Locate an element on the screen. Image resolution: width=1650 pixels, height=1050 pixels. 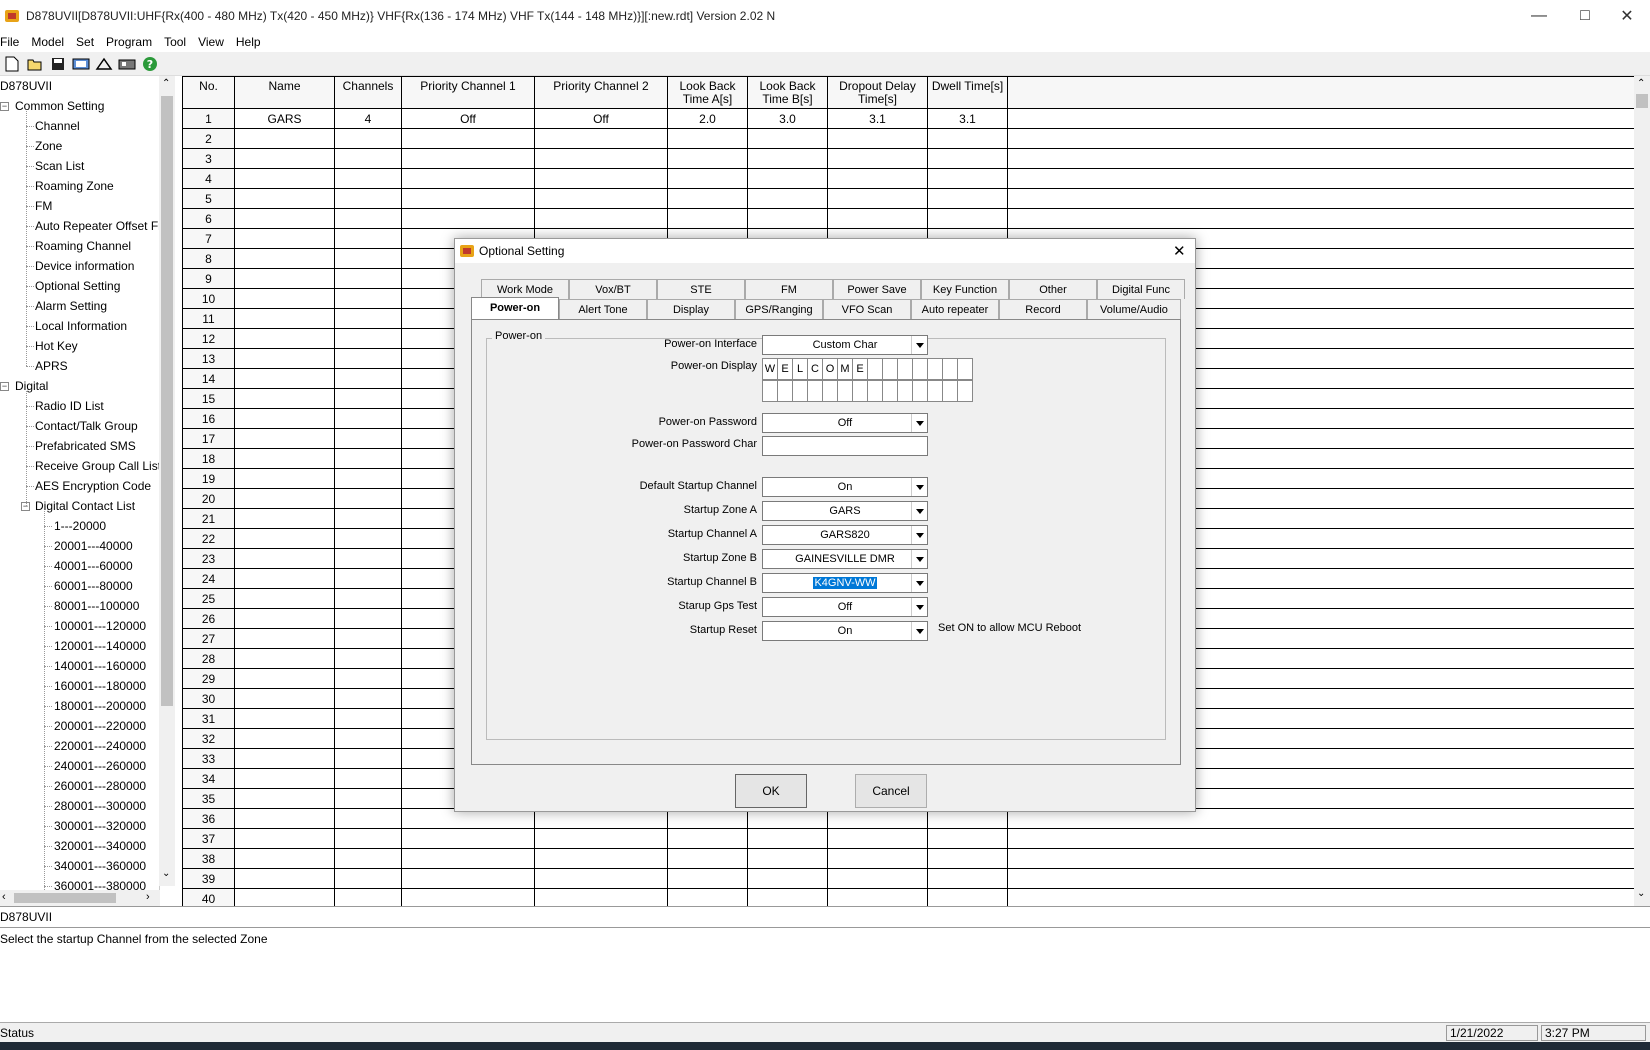
tree-contact-range: 20001---40000 is located at coordinates (93, 546).